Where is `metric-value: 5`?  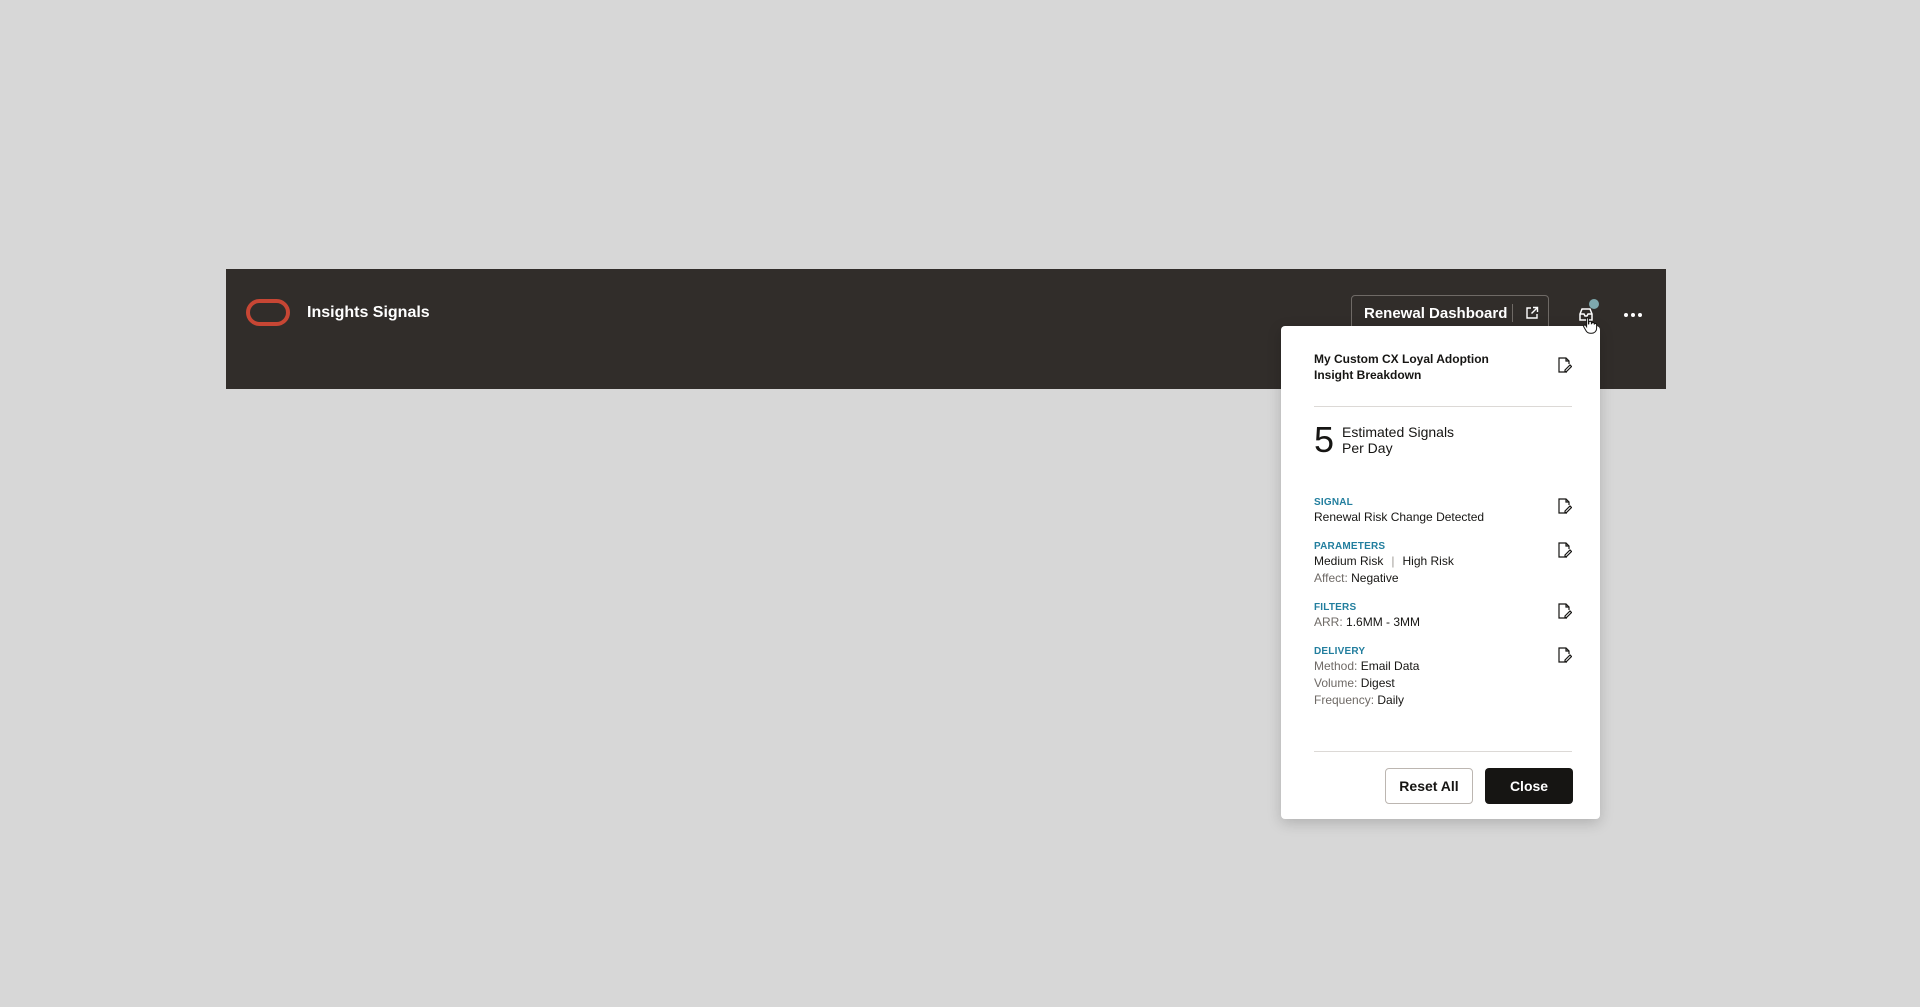
metric-value: 5 is located at coordinates (1324, 439).